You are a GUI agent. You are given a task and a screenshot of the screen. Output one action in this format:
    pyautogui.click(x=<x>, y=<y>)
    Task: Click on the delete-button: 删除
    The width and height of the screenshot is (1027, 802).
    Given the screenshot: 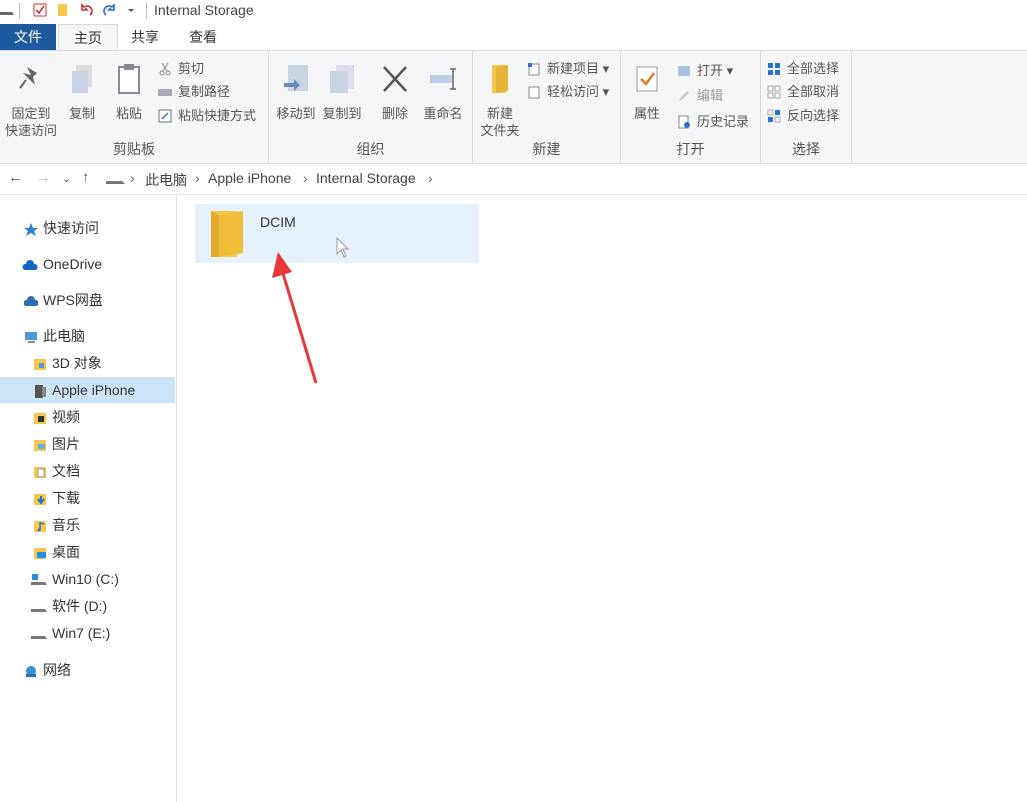 What is the action you would take?
    pyautogui.click(x=395, y=92)
    